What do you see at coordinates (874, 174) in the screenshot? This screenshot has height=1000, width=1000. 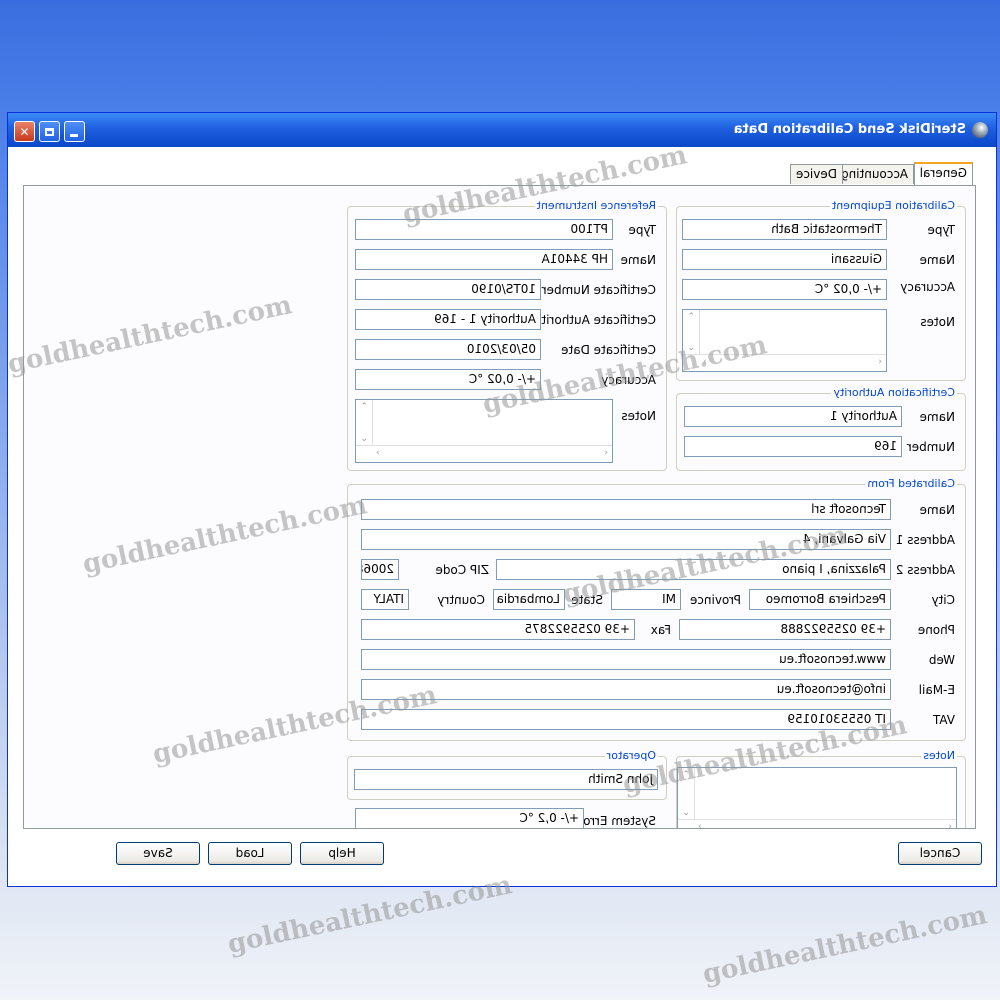 I see `tab-accounting: Accounting` at bounding box center [874, 174].